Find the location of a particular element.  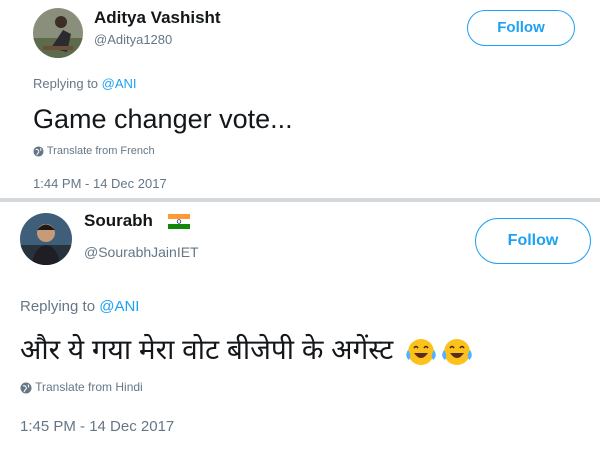

india-flag-icon is located at coordinates (178, 222).